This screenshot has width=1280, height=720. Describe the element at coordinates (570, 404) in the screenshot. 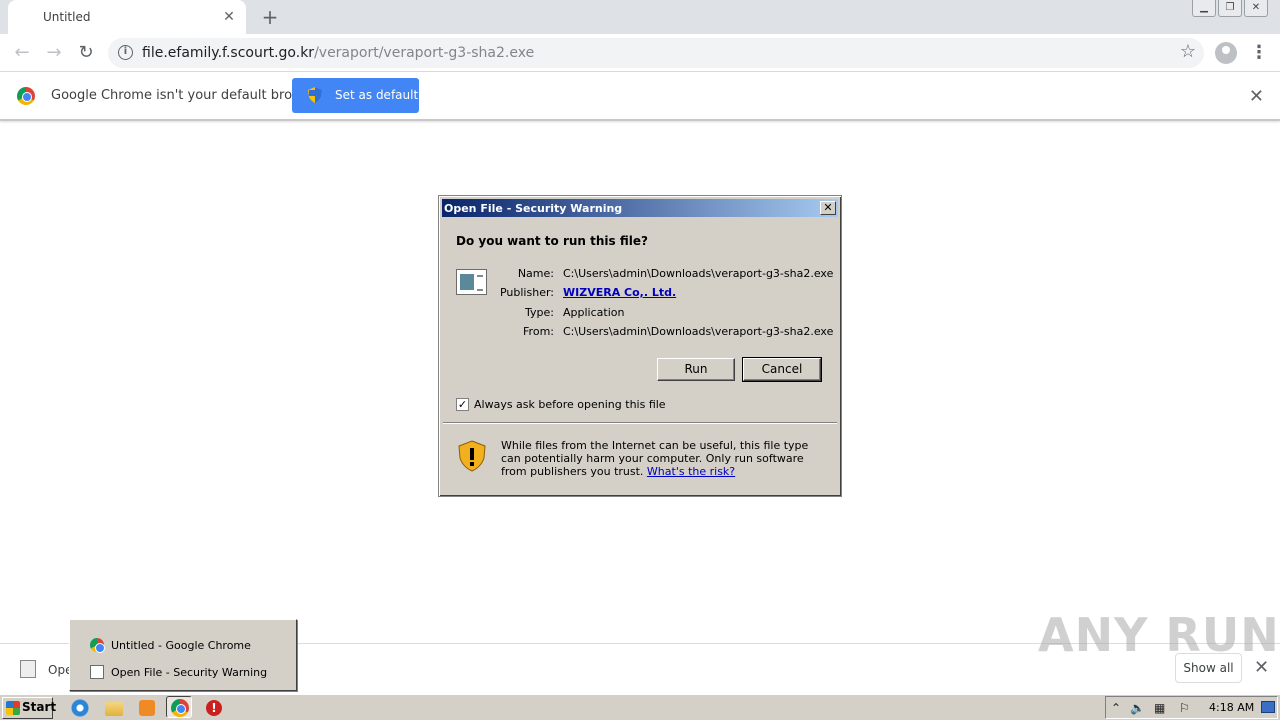

I see `always-ask-label: Always ask before opening this file` at that location.